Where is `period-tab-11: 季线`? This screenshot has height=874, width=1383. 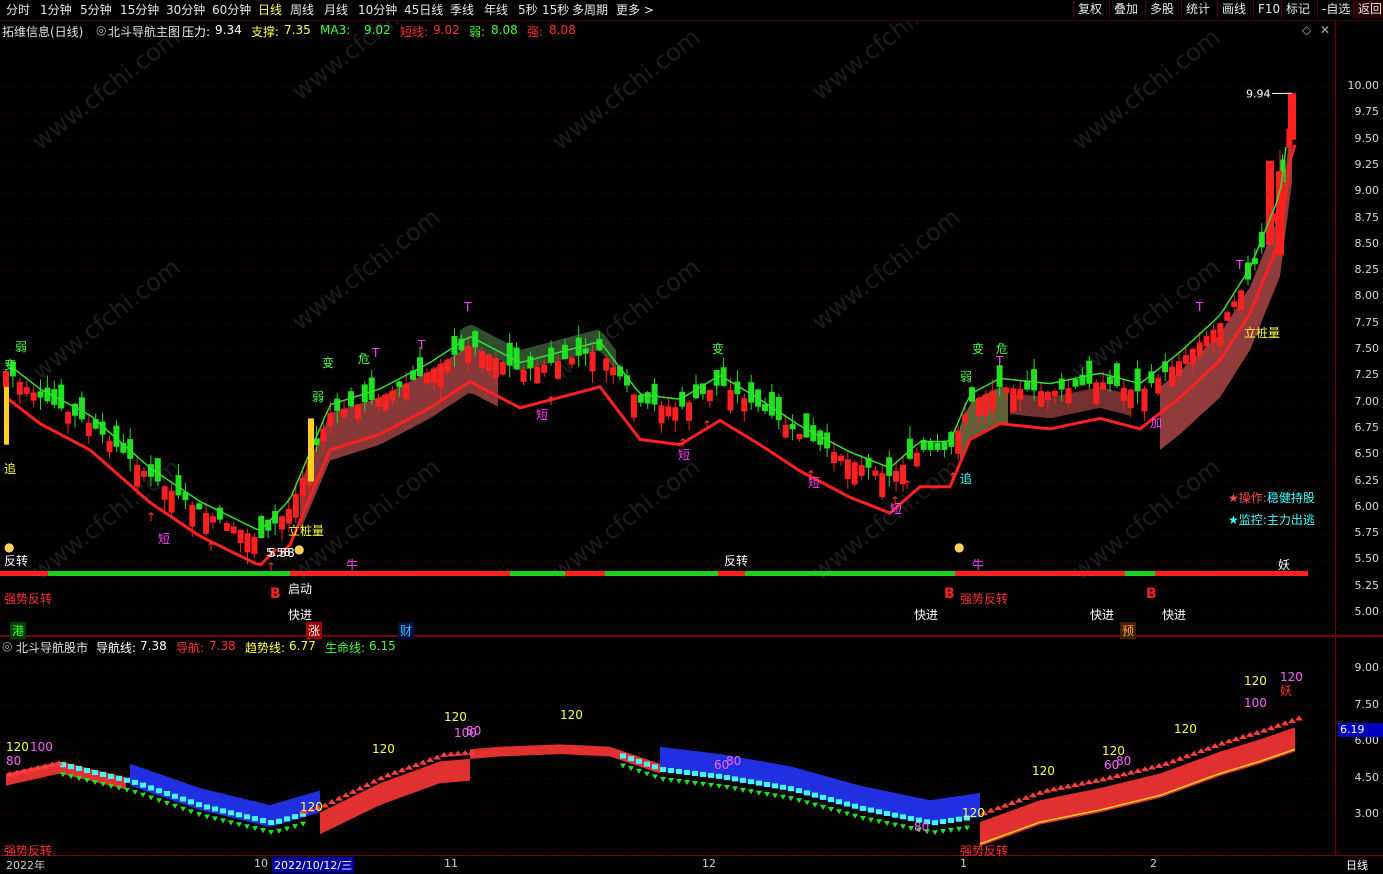
period-tab-11: 季线 is located at coordinates (462, 10).